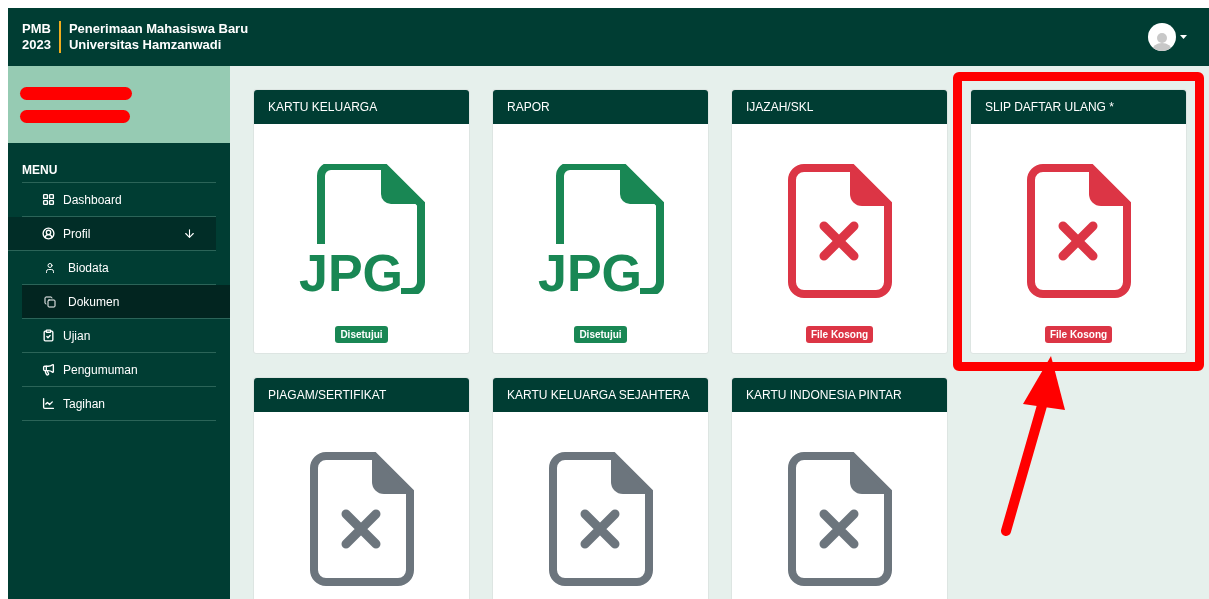 The height and width of the screenshot is (599, 1209). I want to click on card-title: PIAGAM/SERTIFIKAT, so click(327, 395).